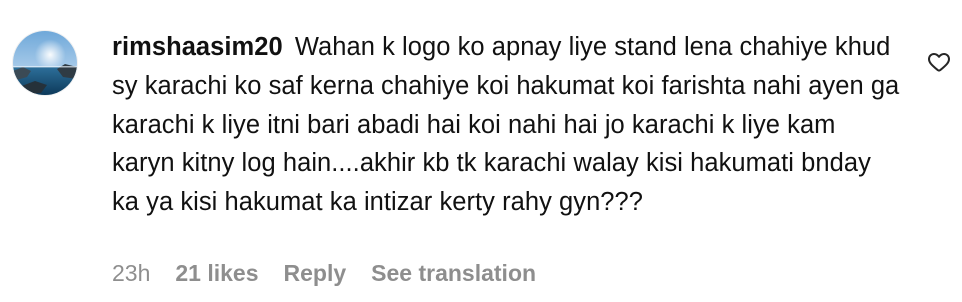 The width and height of the screenshot is (962, 302). Describe the element at coordinates (315, 273) in the screenshot. I see `reply-button: Reply` at that location.